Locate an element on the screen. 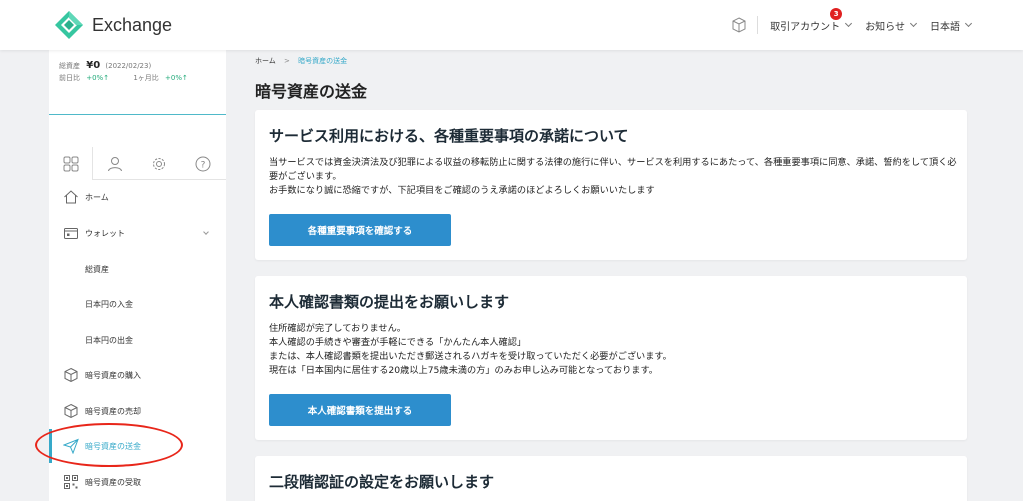 This screenshot has width=1023, height=501. account-dropdown: 取引アカウント 3 is located at coordinates (811, 20).